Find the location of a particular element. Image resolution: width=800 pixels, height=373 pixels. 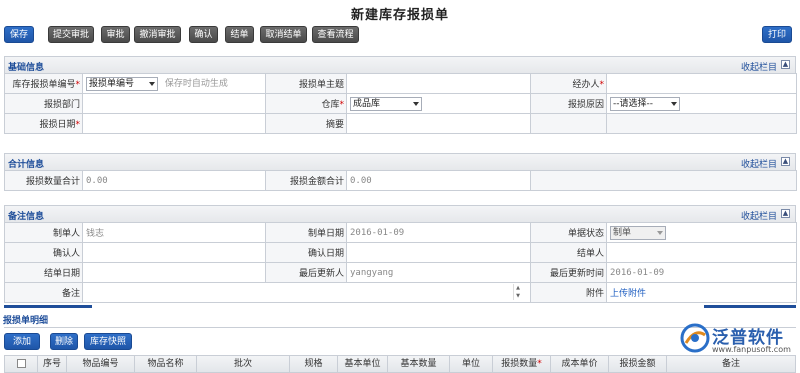

remark-textarea: ▲ ▼ is located at coordinates (306, 292).